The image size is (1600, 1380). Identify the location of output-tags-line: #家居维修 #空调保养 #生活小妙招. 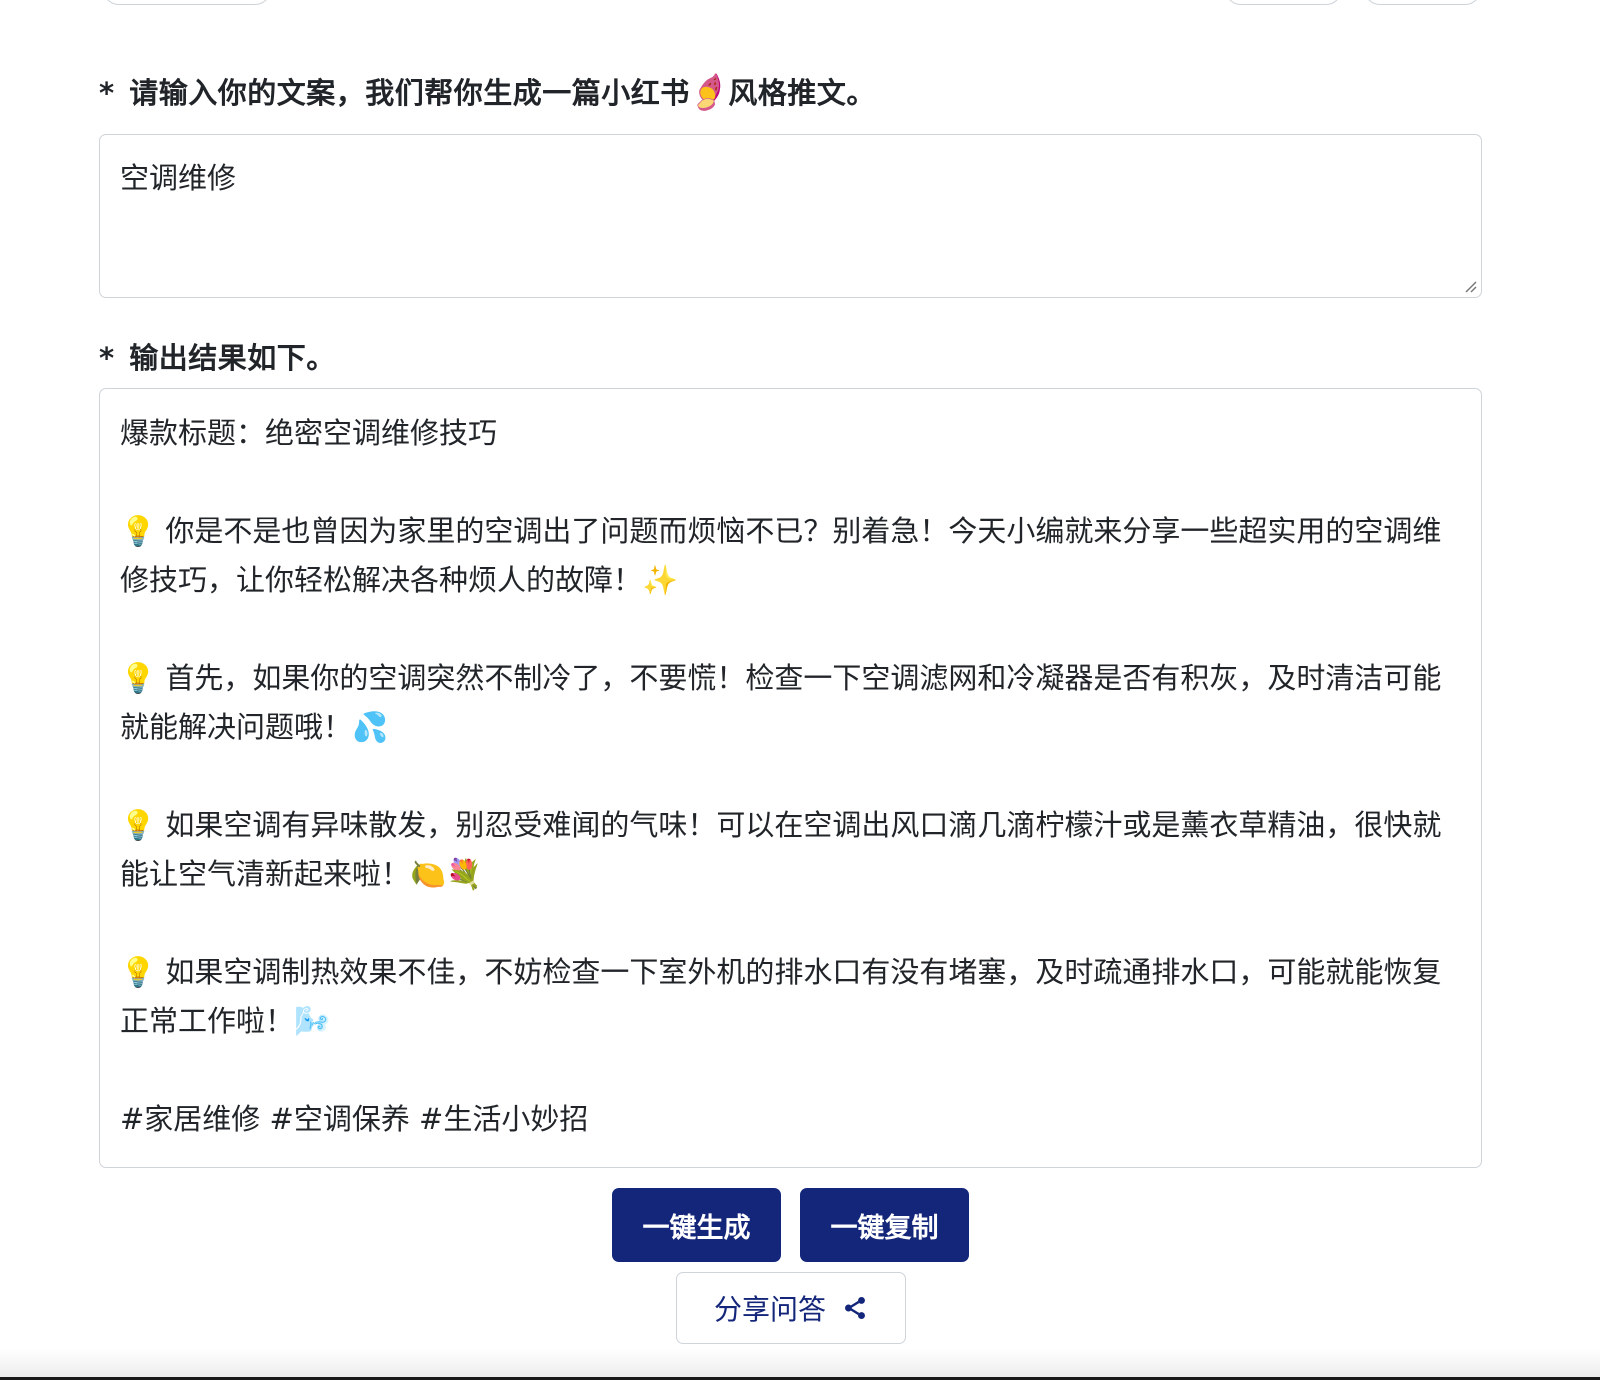
(354, 1119).